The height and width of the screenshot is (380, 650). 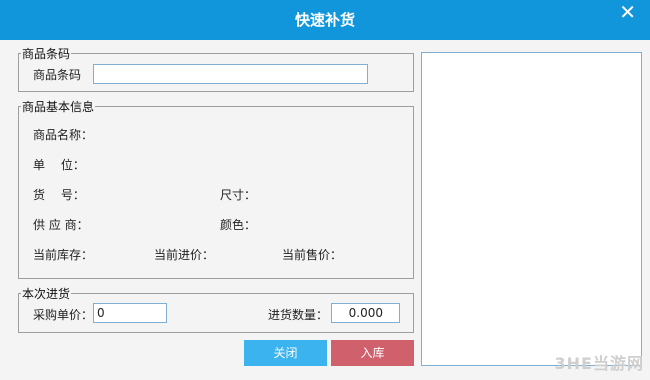 What do you see at coordinates (298, 315) in the screenshot?
I see `quantity-label: 进货数量：` at bounding box center [298, 315].